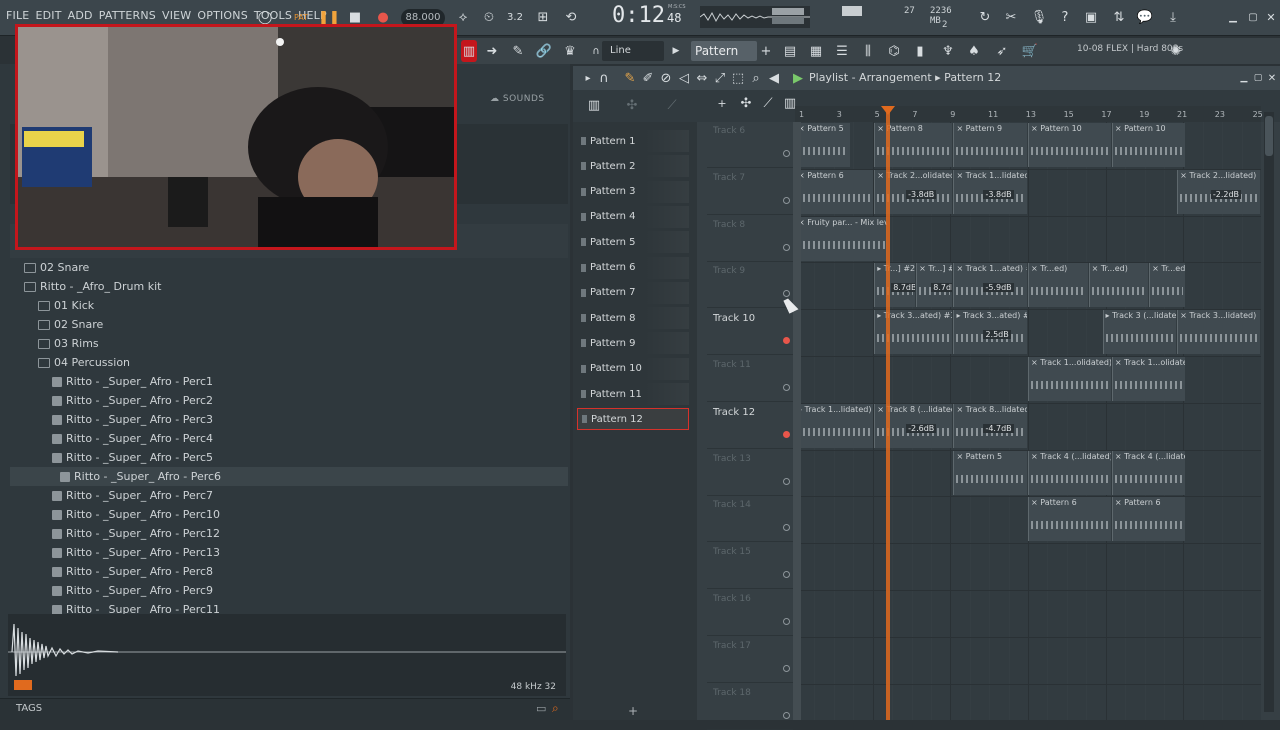 The height and width of the screenshot is (730, 1280). I want to click on vertical-scrollbar, so click(1269, 412).